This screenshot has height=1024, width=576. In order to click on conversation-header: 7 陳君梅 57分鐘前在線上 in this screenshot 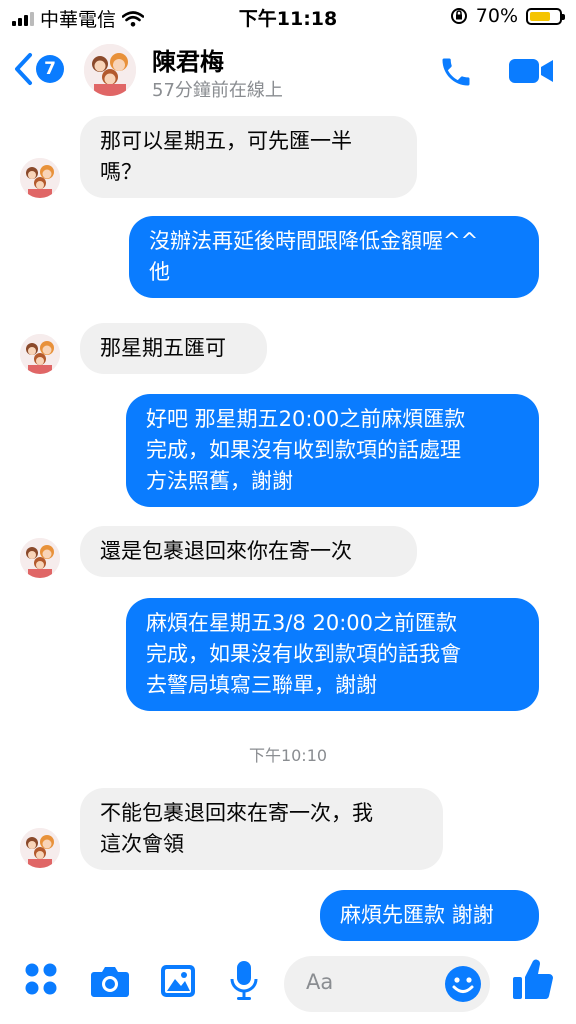, I will do `click(288, 73)`.